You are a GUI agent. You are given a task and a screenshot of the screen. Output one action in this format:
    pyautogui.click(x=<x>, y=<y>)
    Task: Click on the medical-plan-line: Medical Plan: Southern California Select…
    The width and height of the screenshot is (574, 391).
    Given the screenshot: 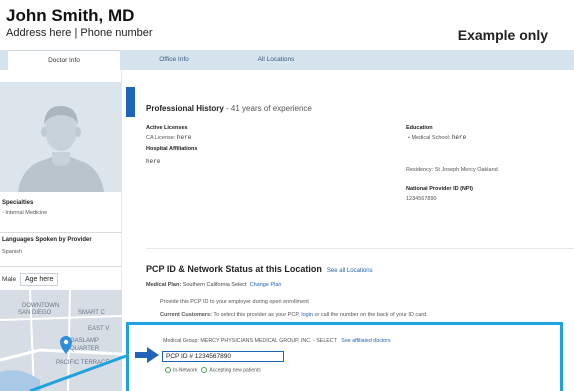 What is the action you would take?
    pyautogui.click(x=214, y=285)
    